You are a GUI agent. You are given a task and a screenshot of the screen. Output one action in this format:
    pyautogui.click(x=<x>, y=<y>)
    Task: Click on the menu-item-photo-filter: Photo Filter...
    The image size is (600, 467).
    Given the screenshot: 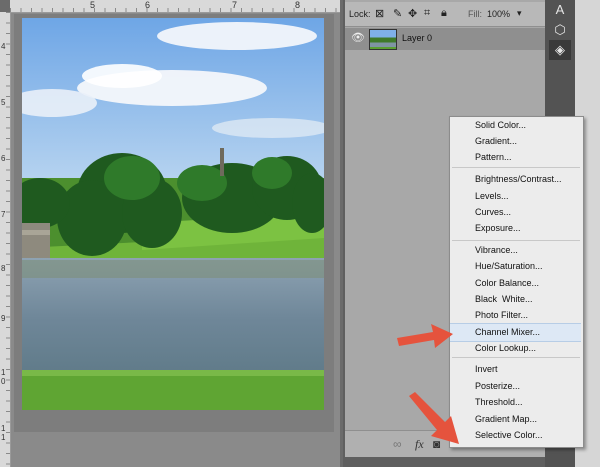 What is the action you would take?
    pyautogui.click(x=527, y=315)
    